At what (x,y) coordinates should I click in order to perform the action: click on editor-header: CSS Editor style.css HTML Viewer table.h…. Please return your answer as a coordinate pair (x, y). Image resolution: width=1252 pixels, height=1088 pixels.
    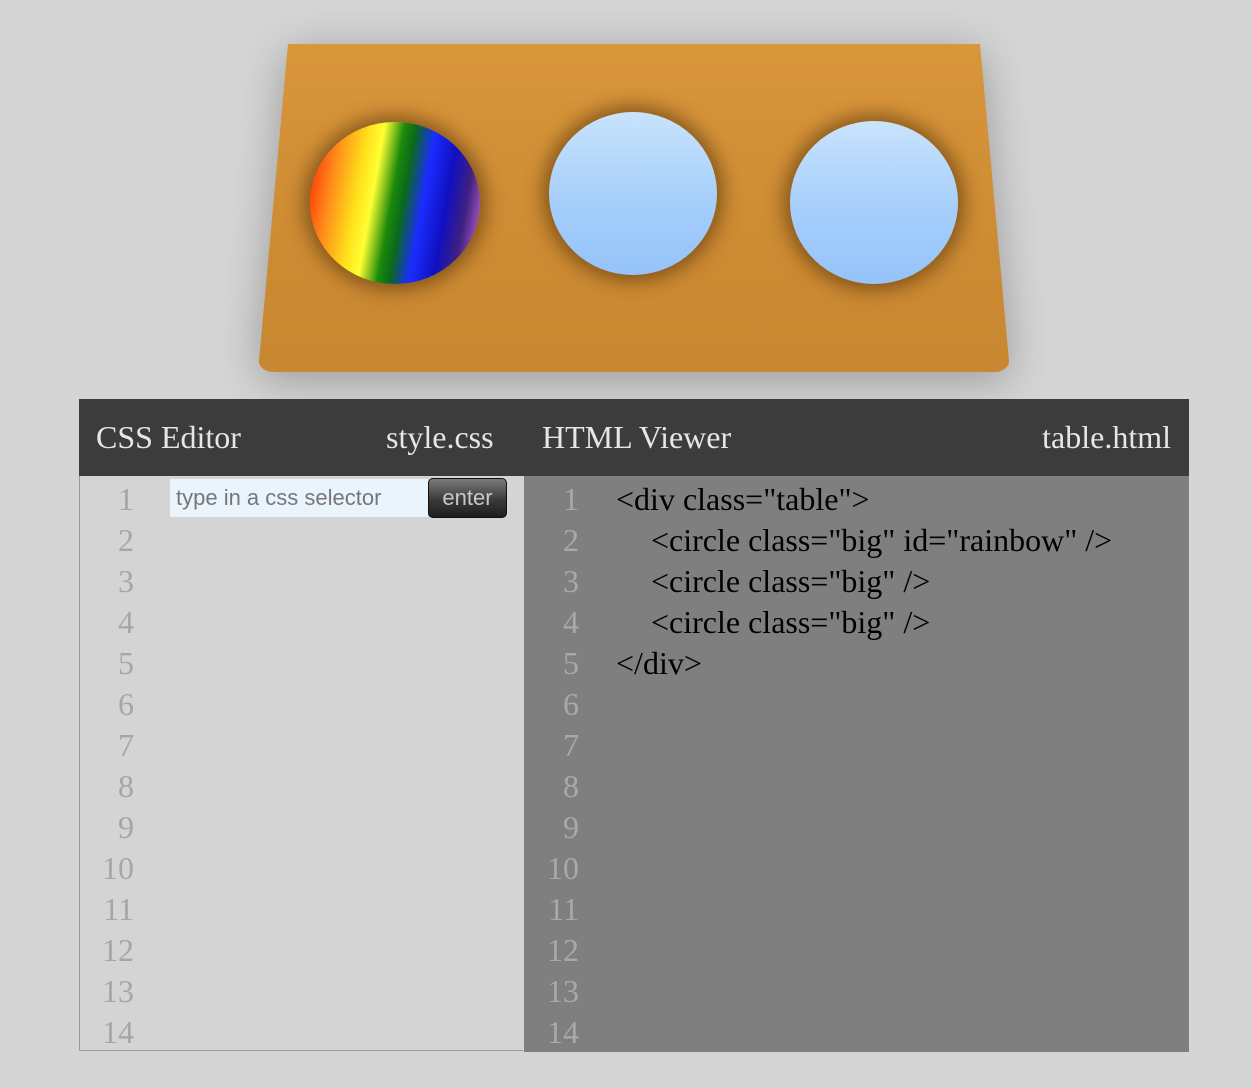
    Looking at the image, I should click on (634, 437).